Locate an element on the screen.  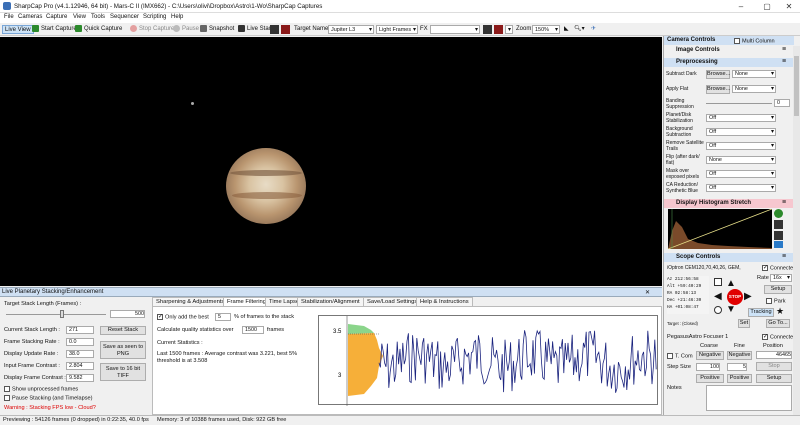
current-stack-length-value: 271 is located at coordinates (80, 330).